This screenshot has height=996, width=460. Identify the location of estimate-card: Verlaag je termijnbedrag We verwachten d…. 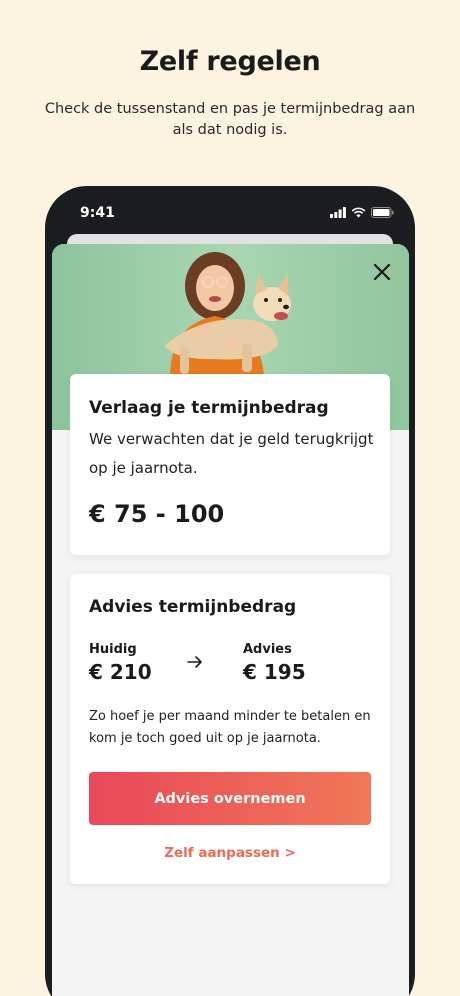
(230, 464).